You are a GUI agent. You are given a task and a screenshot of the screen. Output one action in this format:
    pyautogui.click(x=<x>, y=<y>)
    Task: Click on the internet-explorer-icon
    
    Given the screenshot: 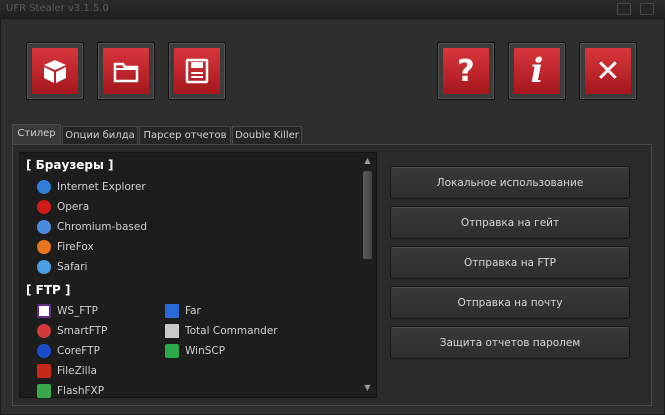 What is the action you would take?
    pyautogui.click(x=44, y=187)
    